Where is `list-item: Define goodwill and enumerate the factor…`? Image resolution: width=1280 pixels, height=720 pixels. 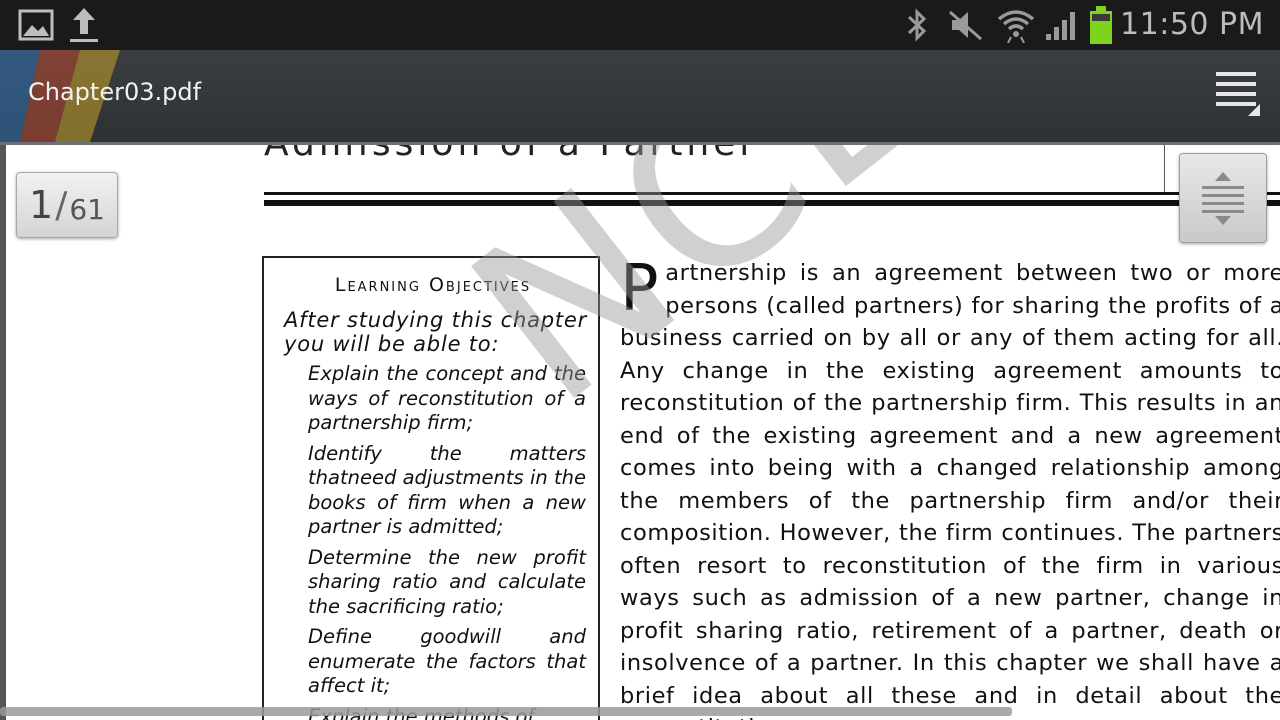
list-item: Define goodwill and enumerate the factor… is located at coordinates (438, 662).